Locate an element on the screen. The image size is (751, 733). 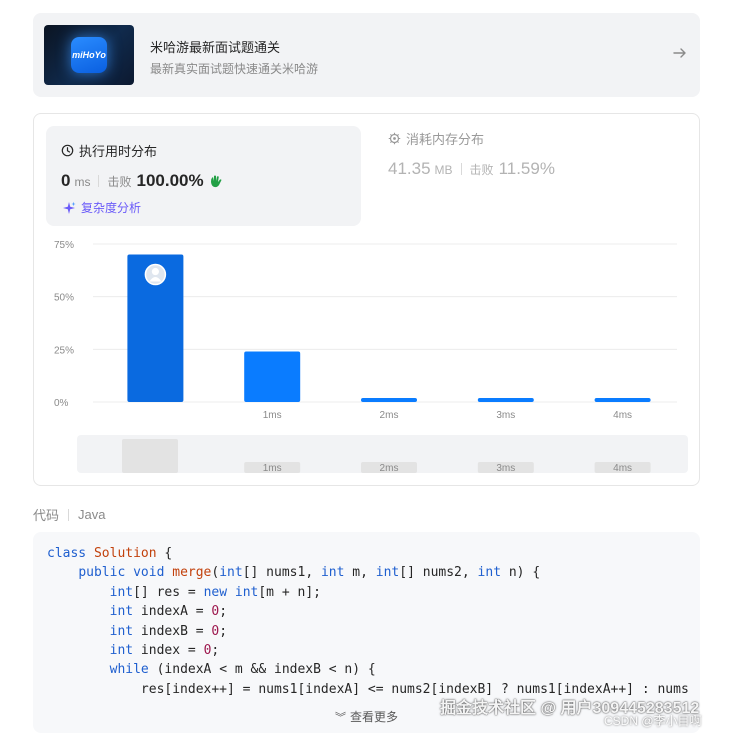
bar-1ms is located at coordinates (272, 376).